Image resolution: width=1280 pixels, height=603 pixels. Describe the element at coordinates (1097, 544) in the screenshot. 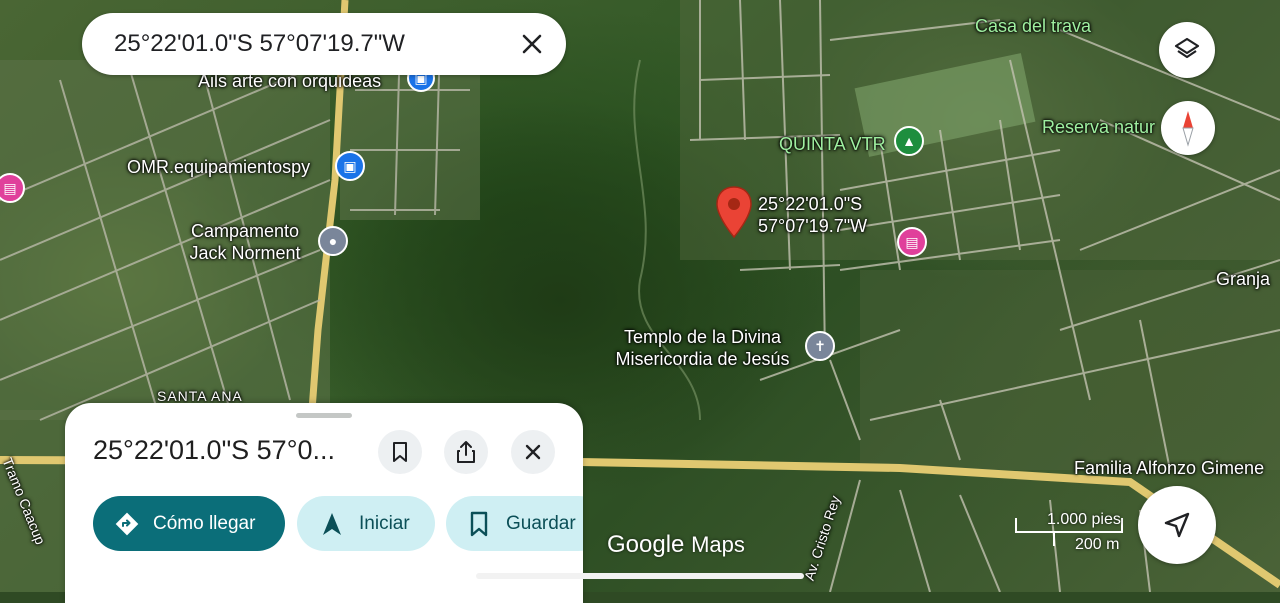

I see `scale-metric: 200 m` at that location.